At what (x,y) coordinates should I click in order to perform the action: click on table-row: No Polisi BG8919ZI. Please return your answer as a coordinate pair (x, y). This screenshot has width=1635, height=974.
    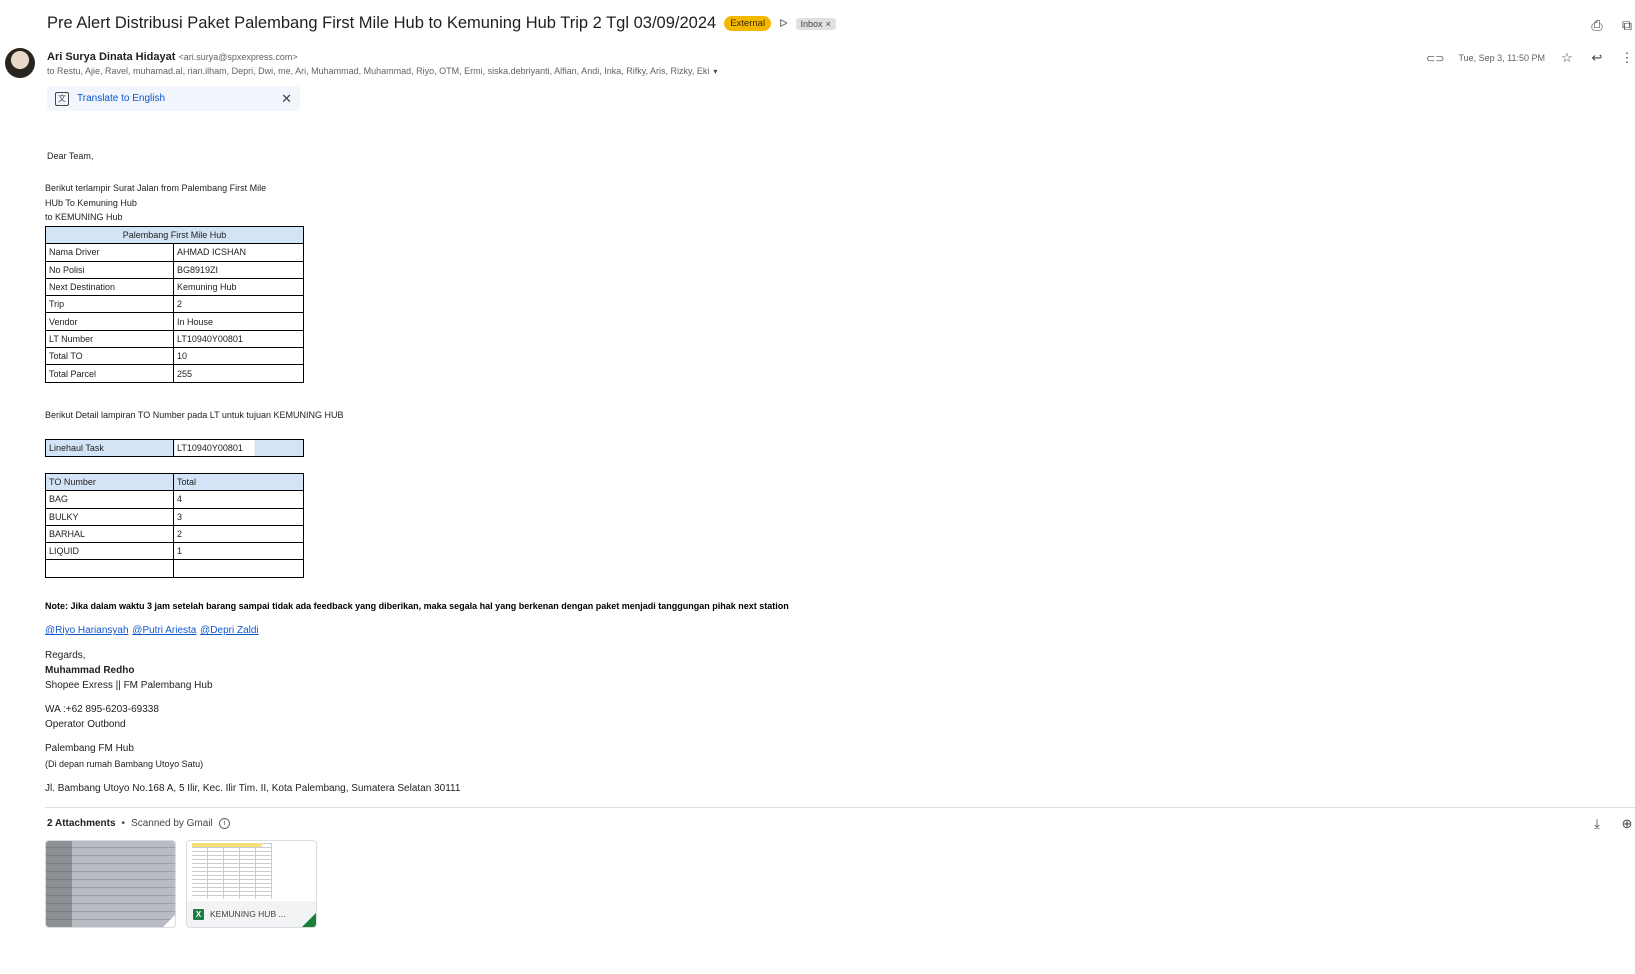
    Looking at the image, I should click on (174, 269).